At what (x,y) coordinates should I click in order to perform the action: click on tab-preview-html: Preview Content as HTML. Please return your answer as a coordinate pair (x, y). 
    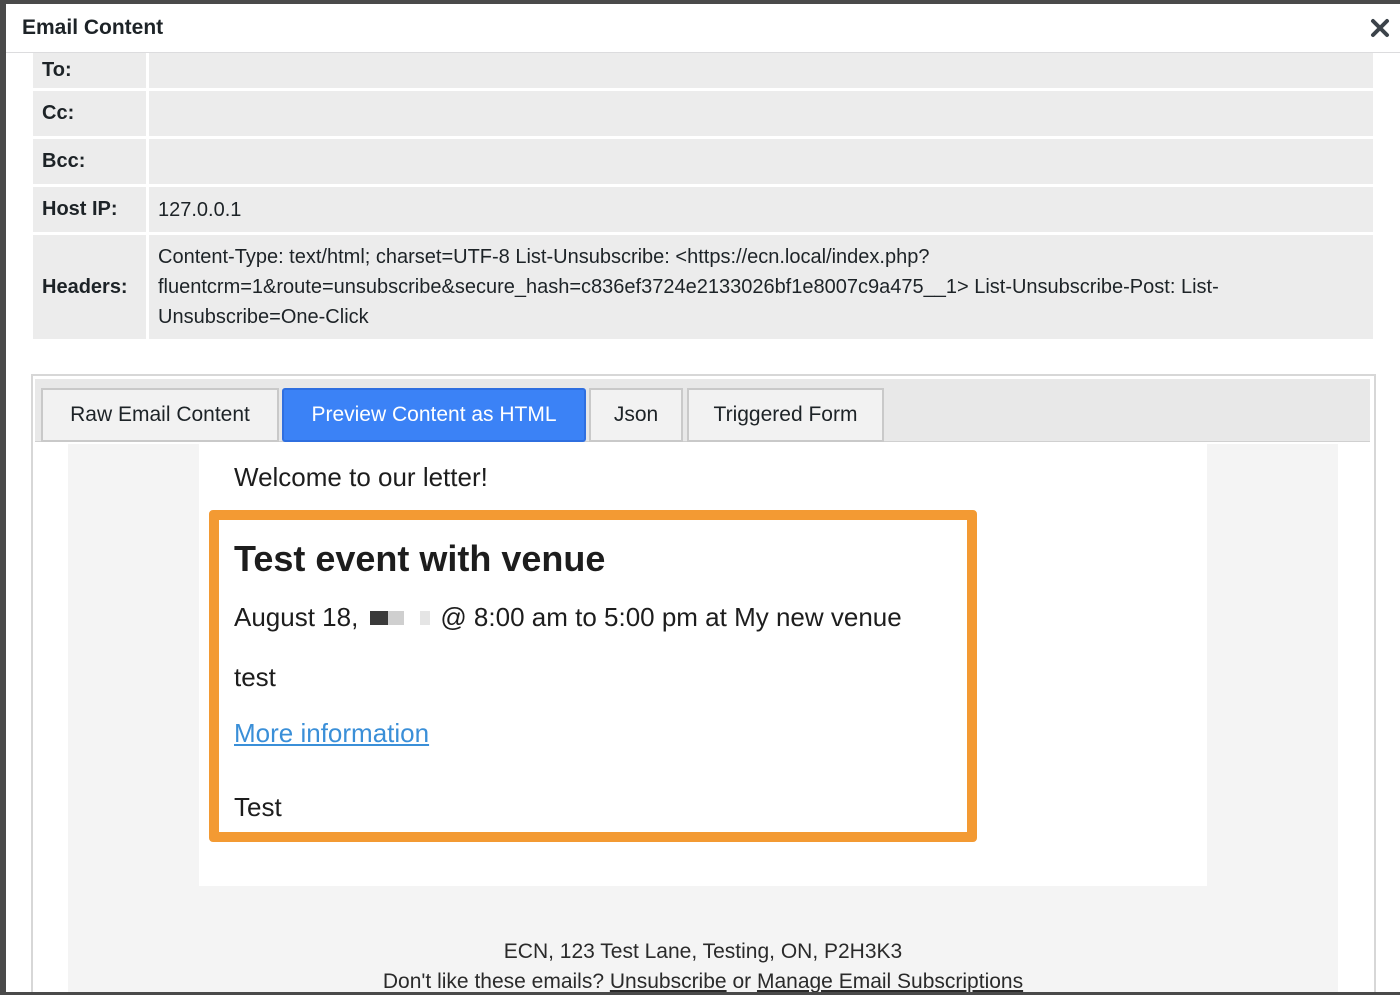
    Looking at the image, I should click on (434, 415).